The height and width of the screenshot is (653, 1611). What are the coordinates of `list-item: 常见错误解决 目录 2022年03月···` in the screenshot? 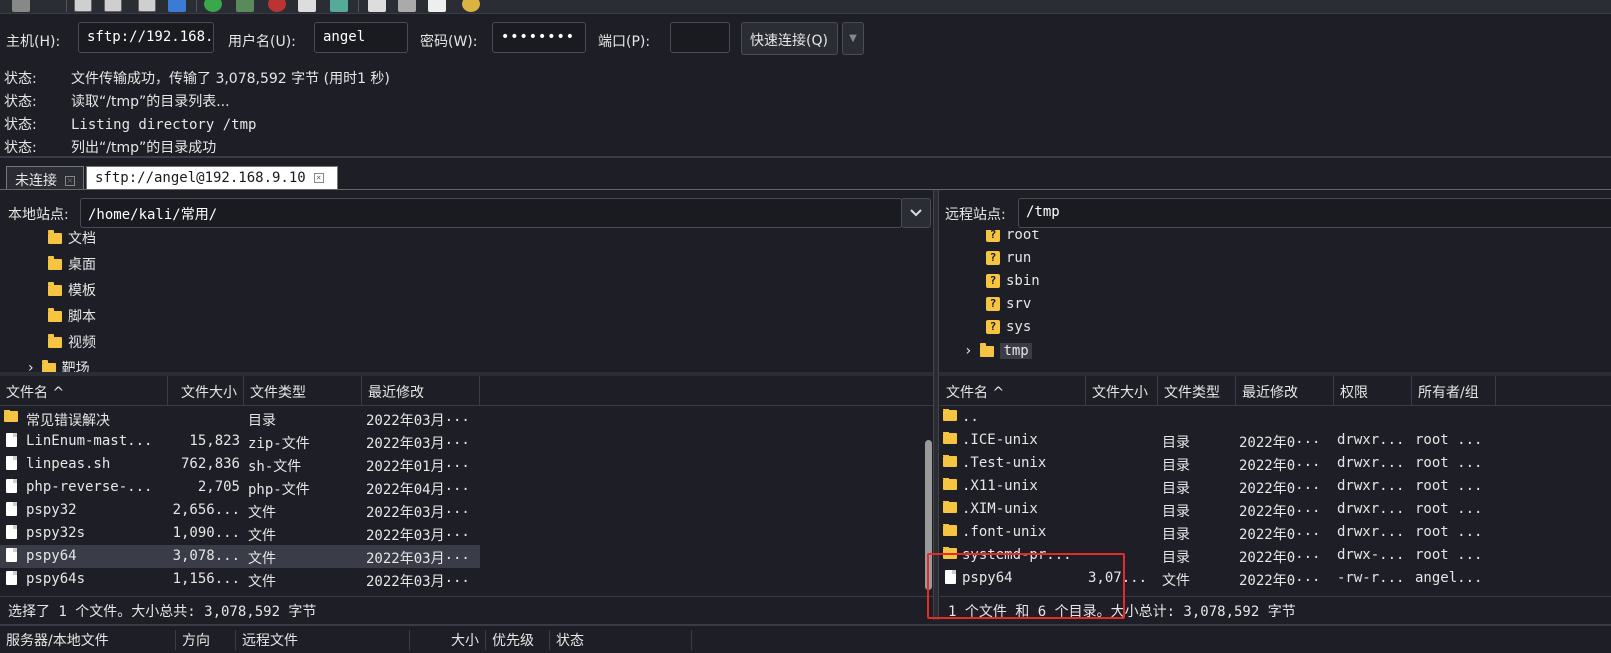 It's located at (240, 418).